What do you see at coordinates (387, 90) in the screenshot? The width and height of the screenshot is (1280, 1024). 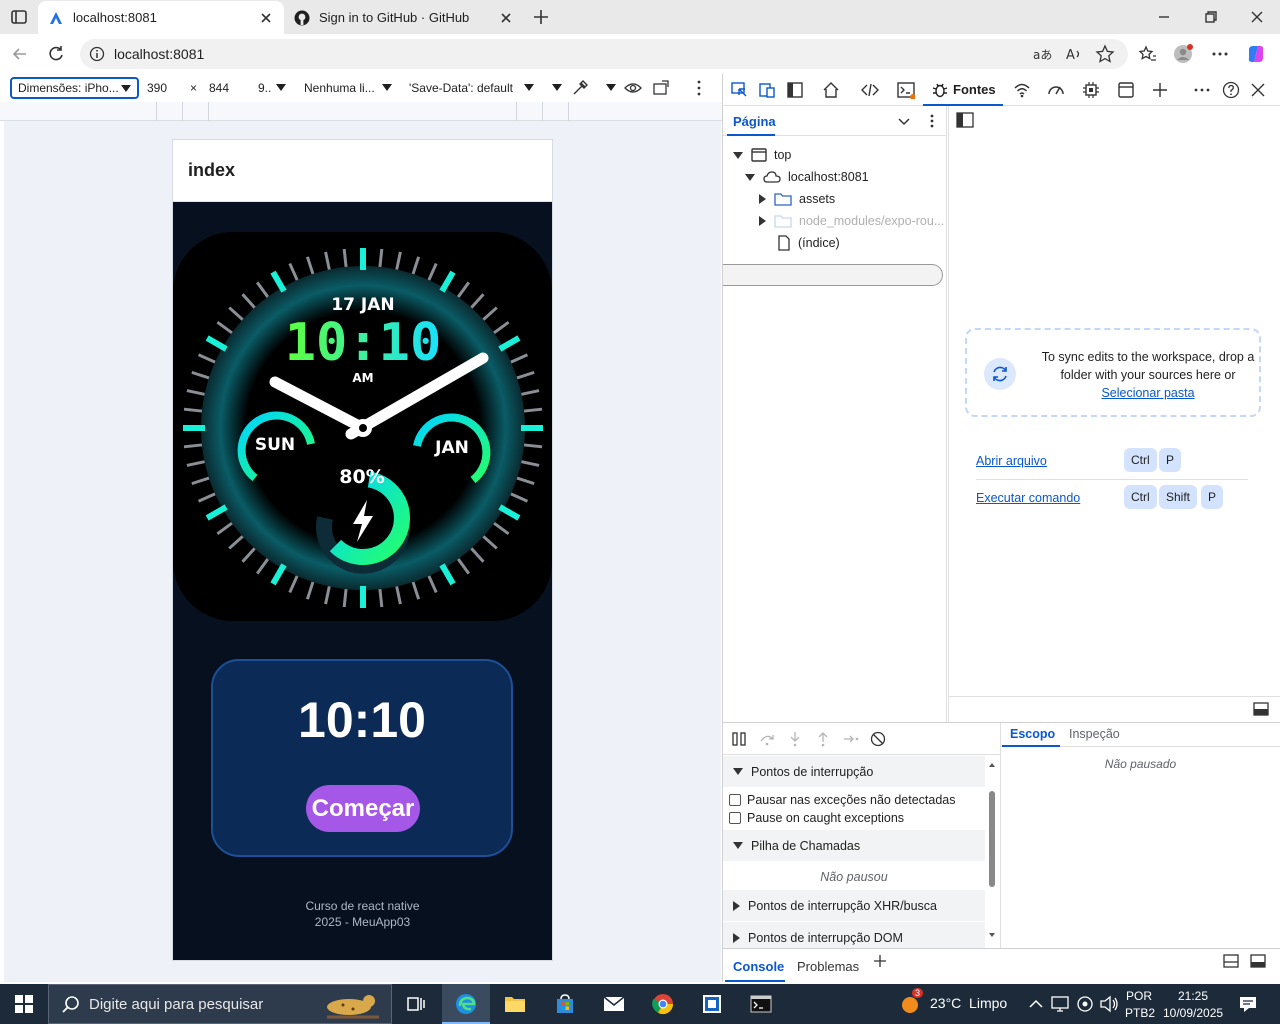 I see `throttle-caret-icon` at bounding box center [387, 90].